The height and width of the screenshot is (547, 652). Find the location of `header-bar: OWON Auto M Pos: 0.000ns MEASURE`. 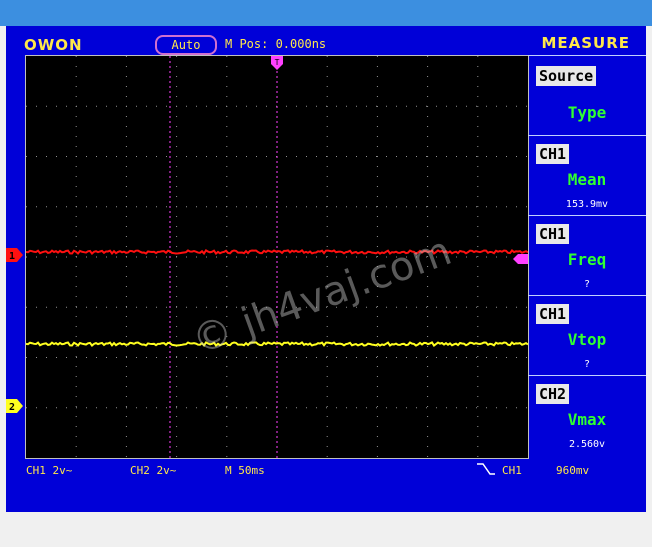

header-bar: OWON Auto M Pos: 0.000ns MEASURE is located at coordinates (326, 41).